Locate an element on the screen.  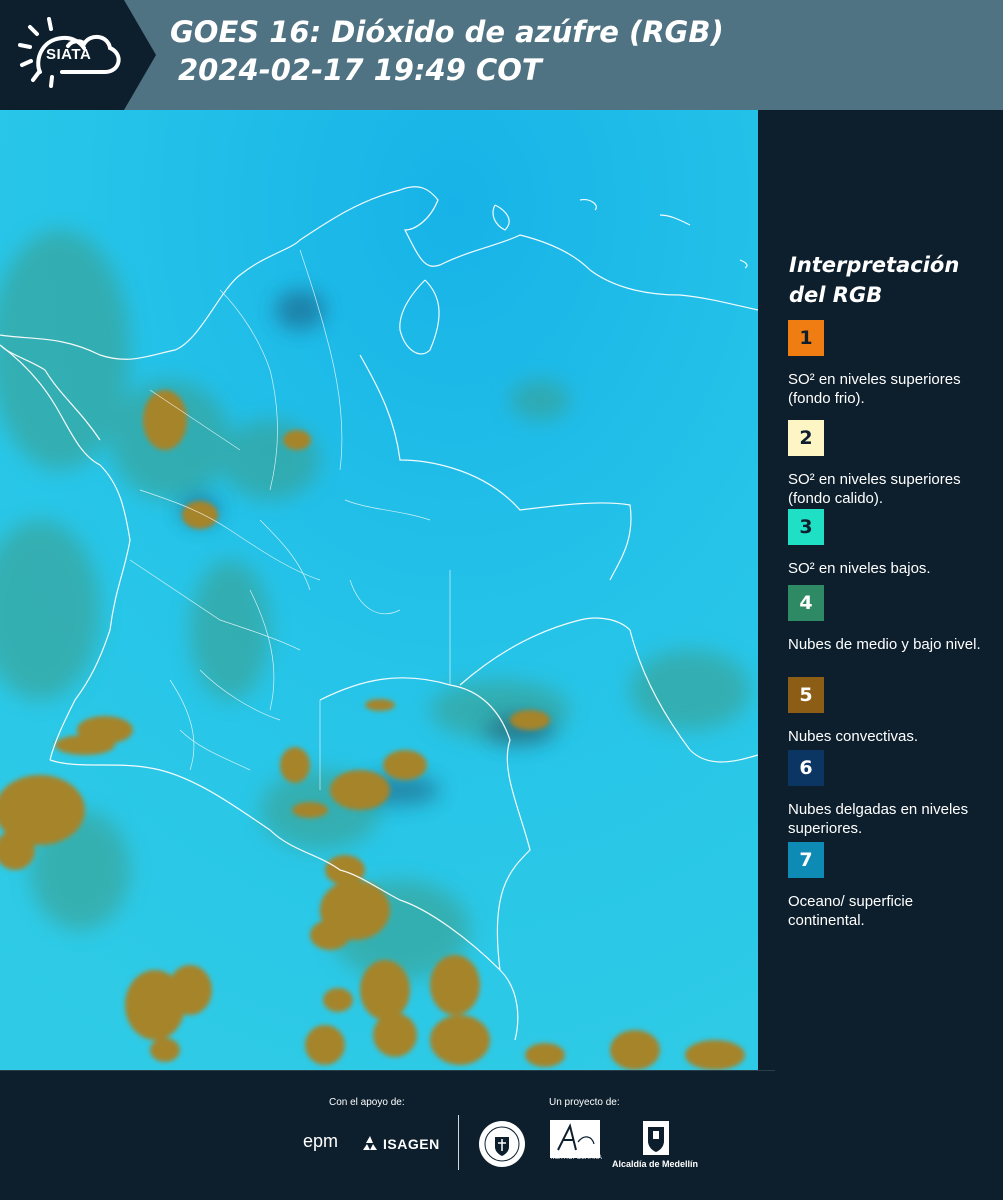
area-metropolitana-icon is located at coordinates (575, 1139).